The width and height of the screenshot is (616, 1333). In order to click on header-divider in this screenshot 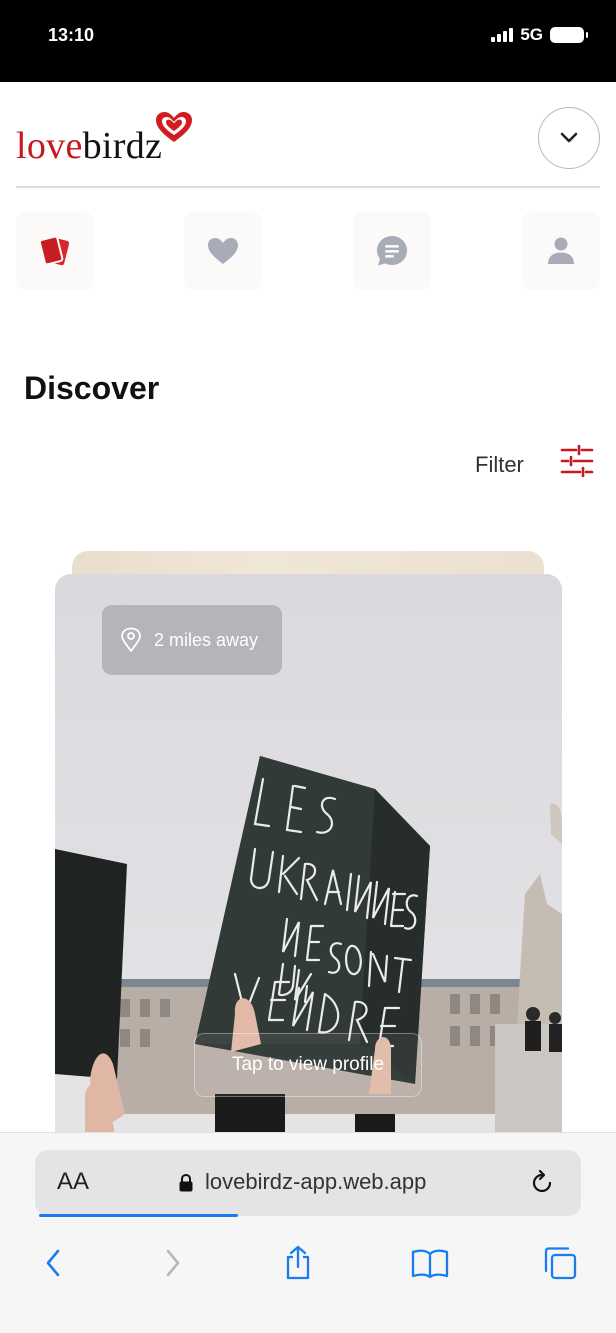, I will do `click(308, 187)`.